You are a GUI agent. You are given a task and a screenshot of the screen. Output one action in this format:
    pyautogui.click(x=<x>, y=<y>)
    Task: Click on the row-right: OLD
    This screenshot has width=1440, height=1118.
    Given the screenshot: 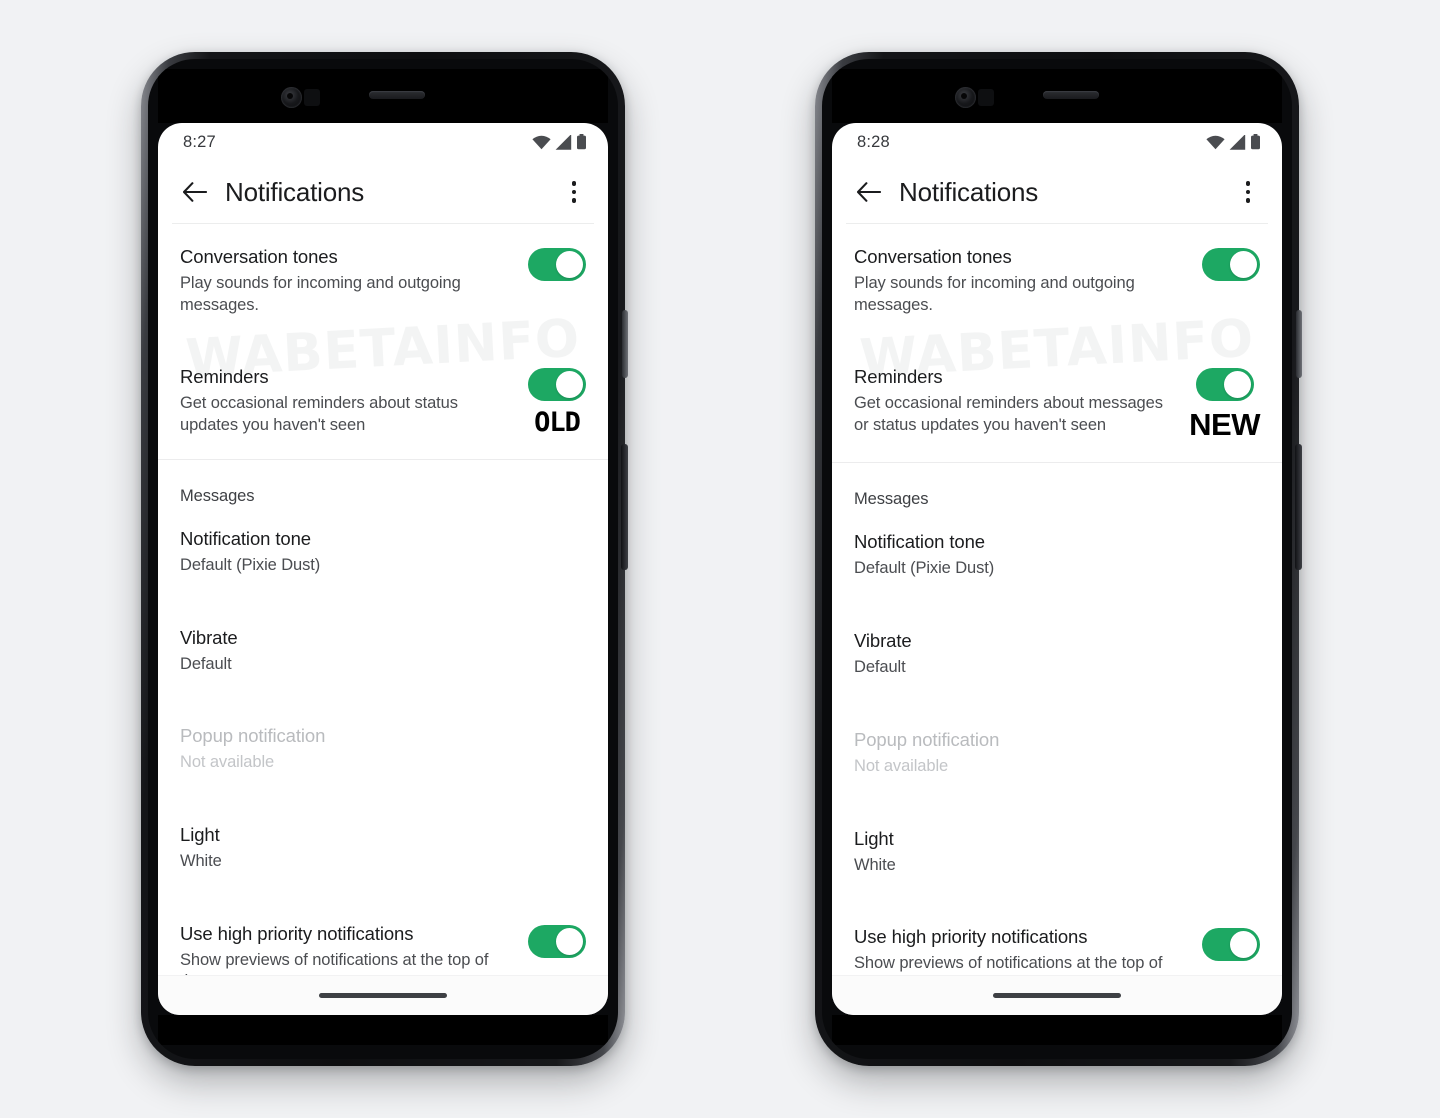 What is the action you would take?
    pyautogui.click(x=557, y=401)
    